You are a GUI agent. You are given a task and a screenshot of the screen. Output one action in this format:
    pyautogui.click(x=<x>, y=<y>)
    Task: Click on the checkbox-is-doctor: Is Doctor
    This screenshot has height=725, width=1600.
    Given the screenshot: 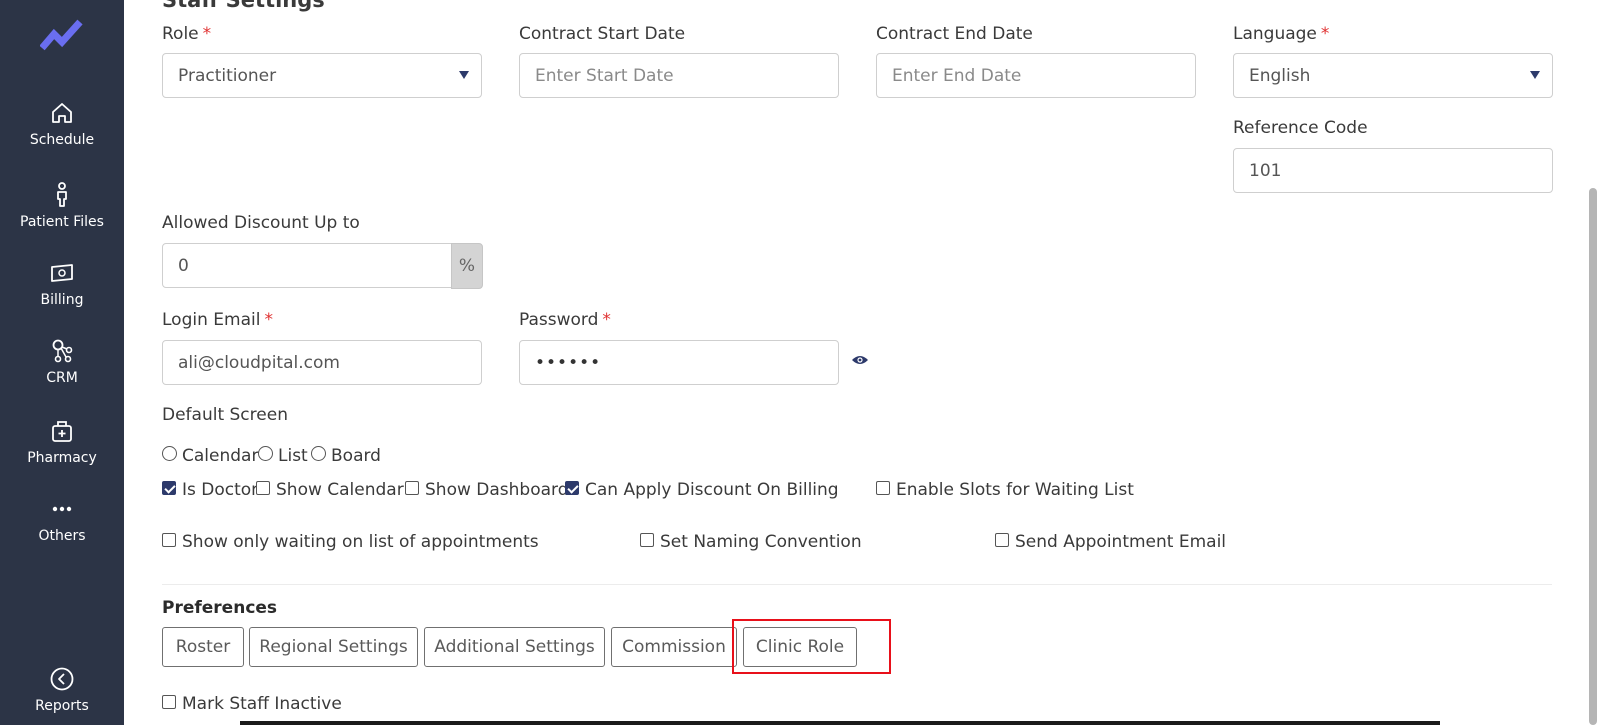 What is the action you would take?
    pyautogui.click(x=210, y=490)
    